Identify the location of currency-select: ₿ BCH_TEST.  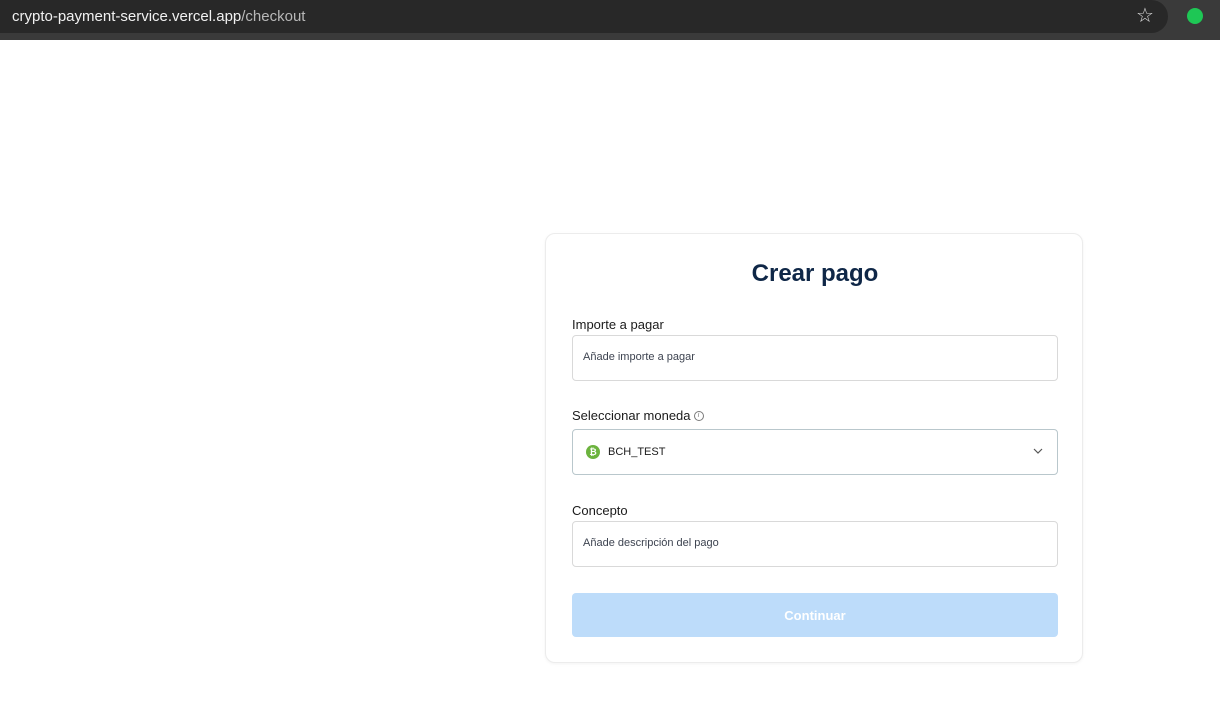
(815, 452).